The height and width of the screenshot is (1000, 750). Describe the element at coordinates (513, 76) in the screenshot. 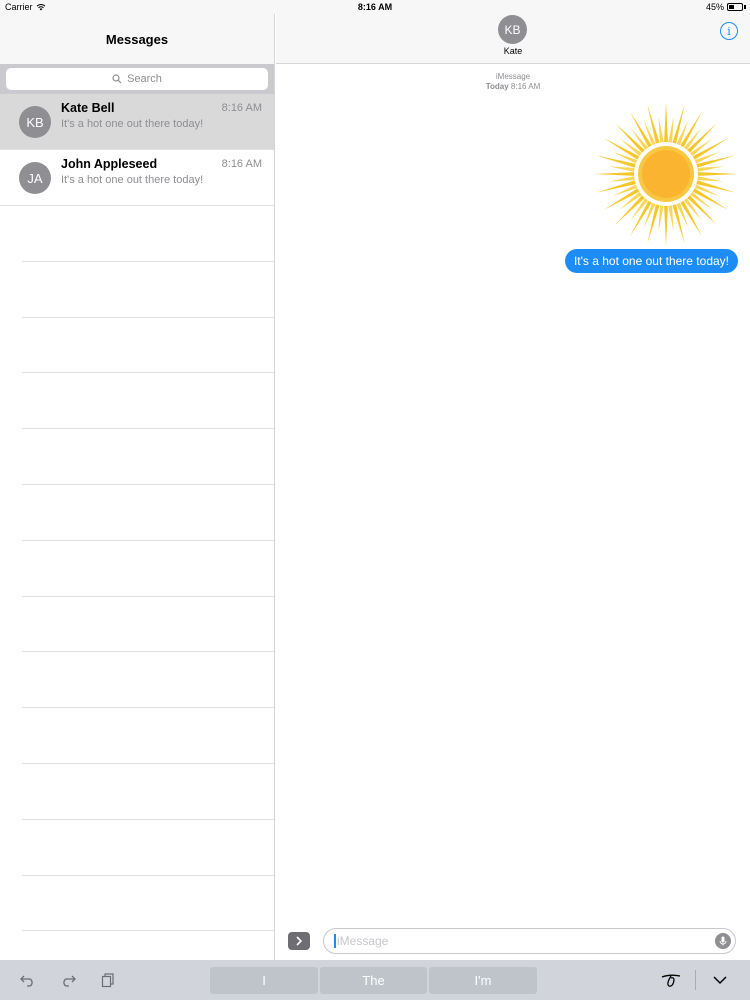

I see `service-label: iMessage` at that location.